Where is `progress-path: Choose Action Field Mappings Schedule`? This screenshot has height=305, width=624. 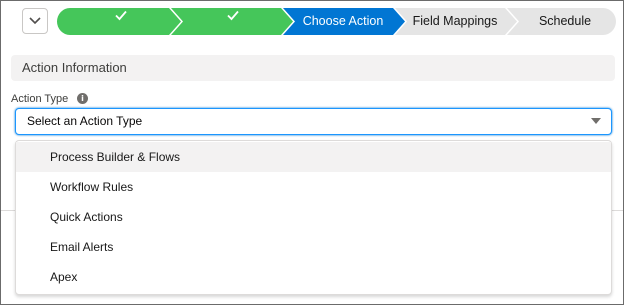 progress-path: Choose Action Field Mappings Schedule is located at coordinates (336, 21).